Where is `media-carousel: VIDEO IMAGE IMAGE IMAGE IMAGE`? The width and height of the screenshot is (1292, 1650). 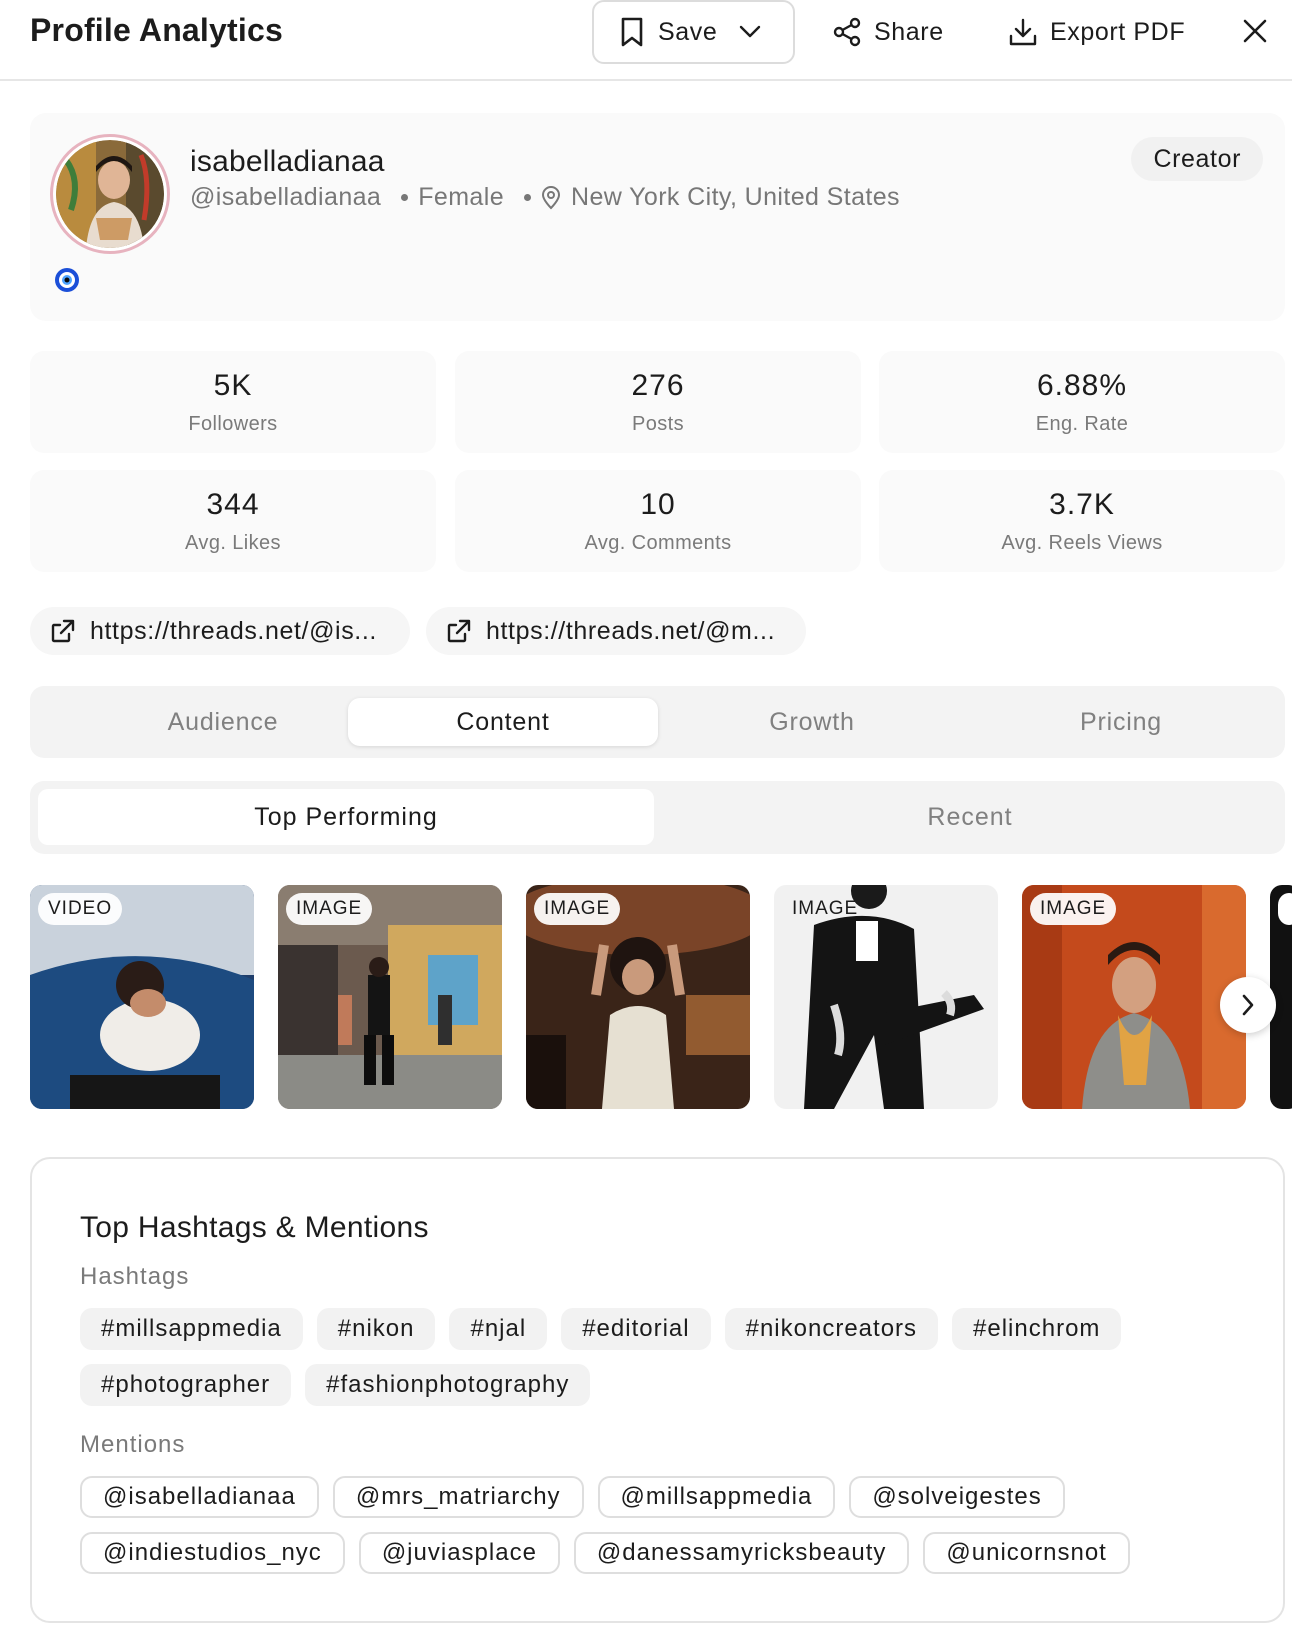 media-carousel: VIDEO IMAGE IMAGE IMAGE IMAGE is located at coordinates (661, 997).